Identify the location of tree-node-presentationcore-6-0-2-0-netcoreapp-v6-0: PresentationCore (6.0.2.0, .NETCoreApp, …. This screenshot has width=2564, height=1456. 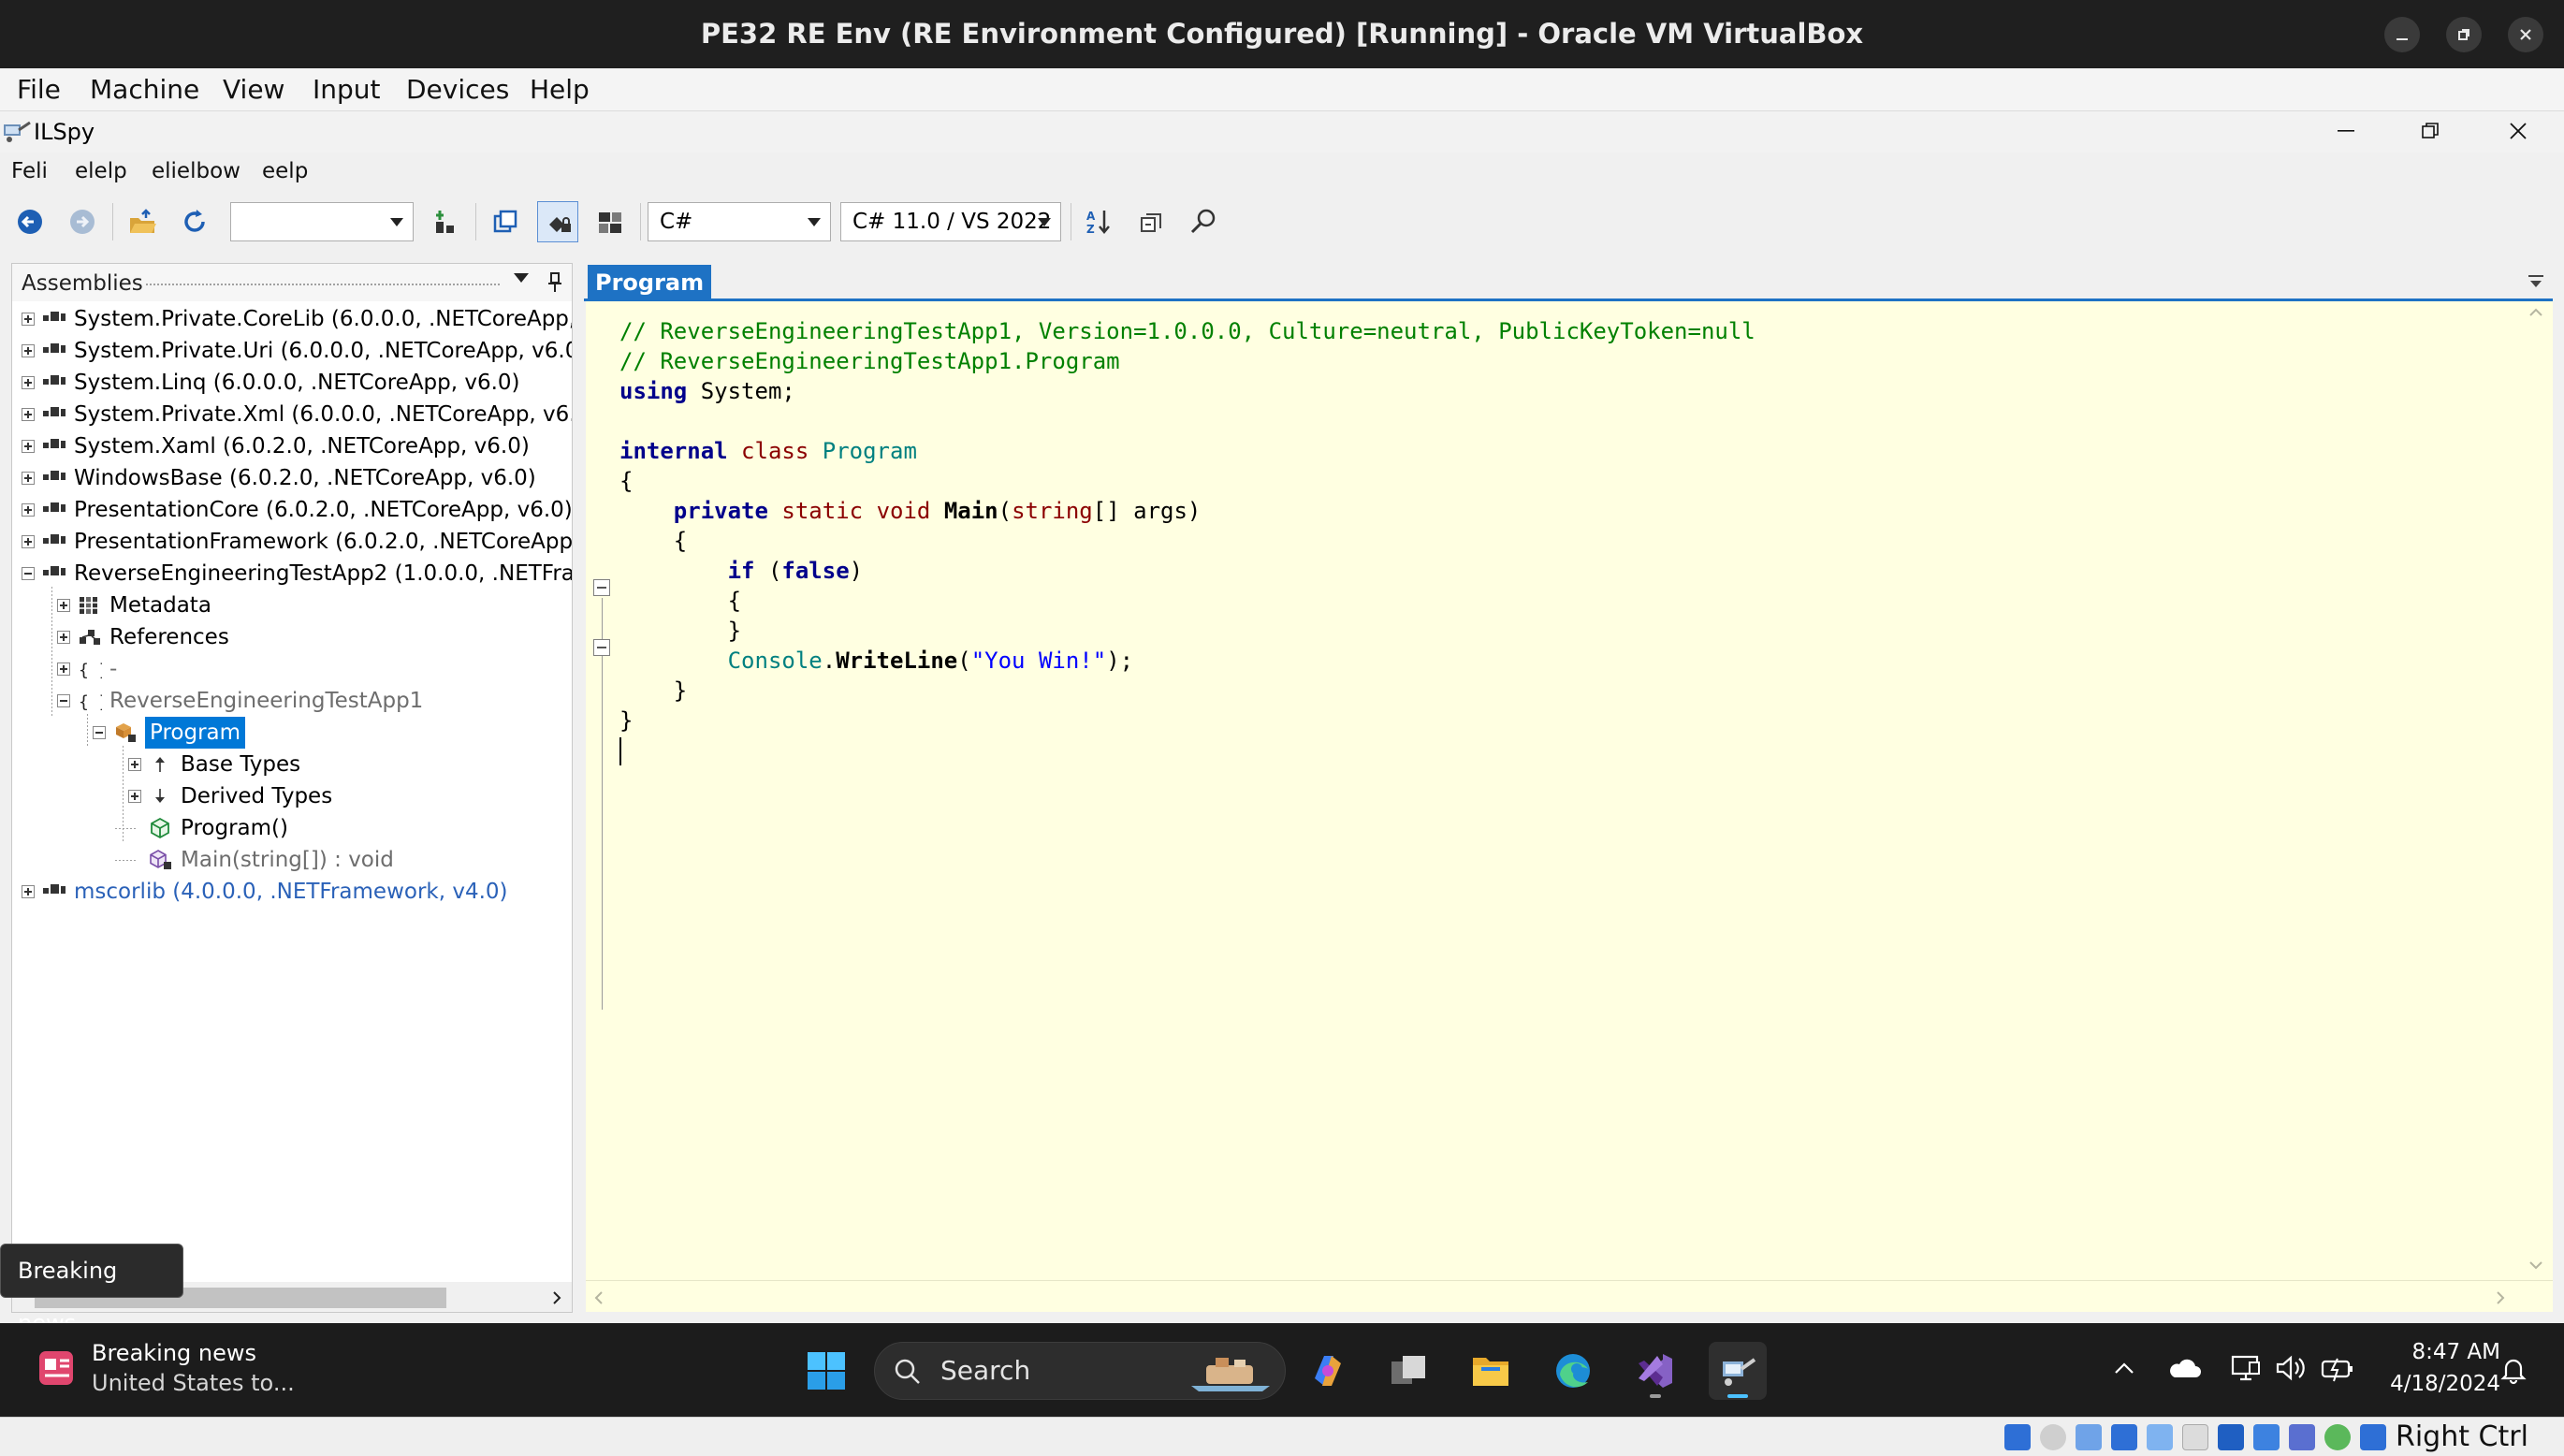
(297, 510).